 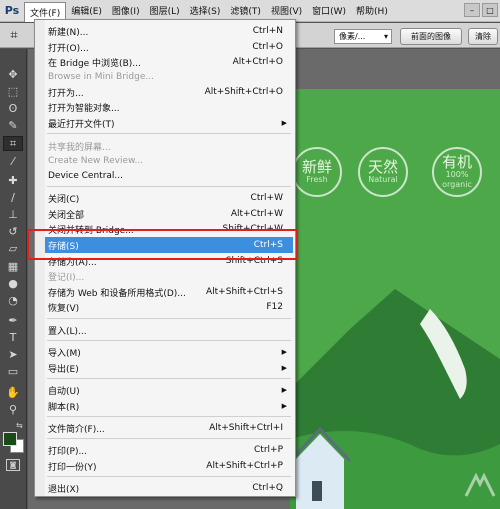 What do you see at coordinates (169, 92) in the screenshot?
I see `menu-item-open-as: 打开为... Alt+Shift+Ctrl+O` at bounding box center [169, 92].